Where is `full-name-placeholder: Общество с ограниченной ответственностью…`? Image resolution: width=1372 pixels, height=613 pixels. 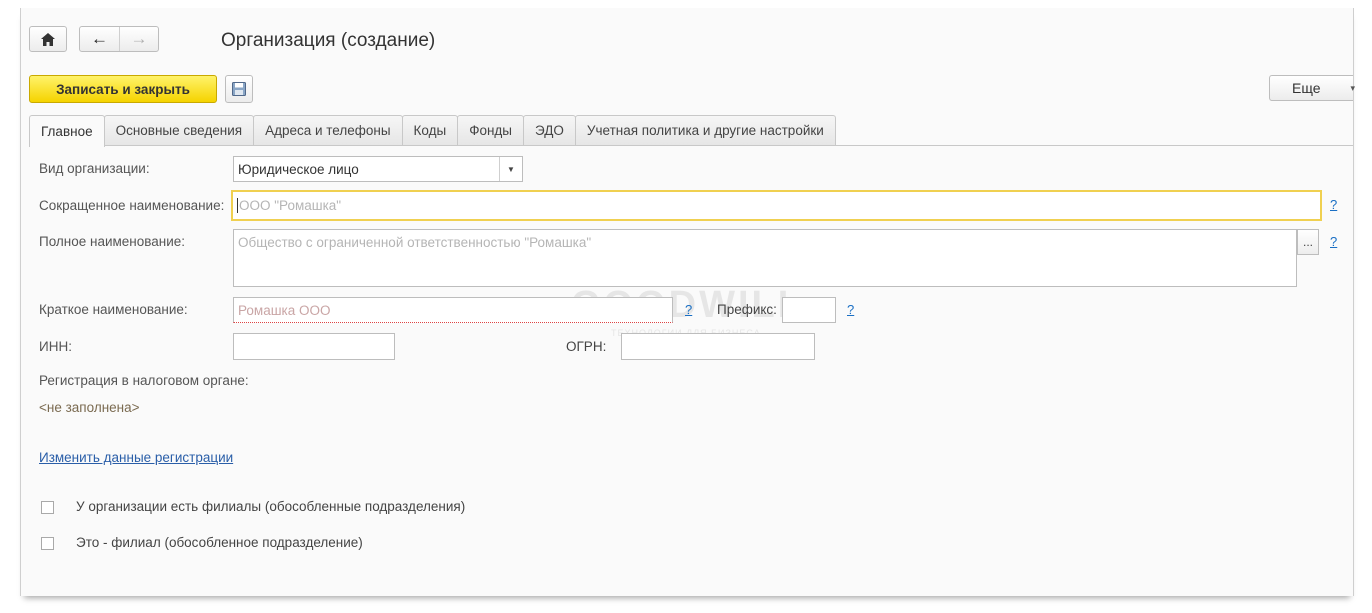 full-name-placeholder: Общество с ограниченной ответственностью… is located at coordinates (415, 242).